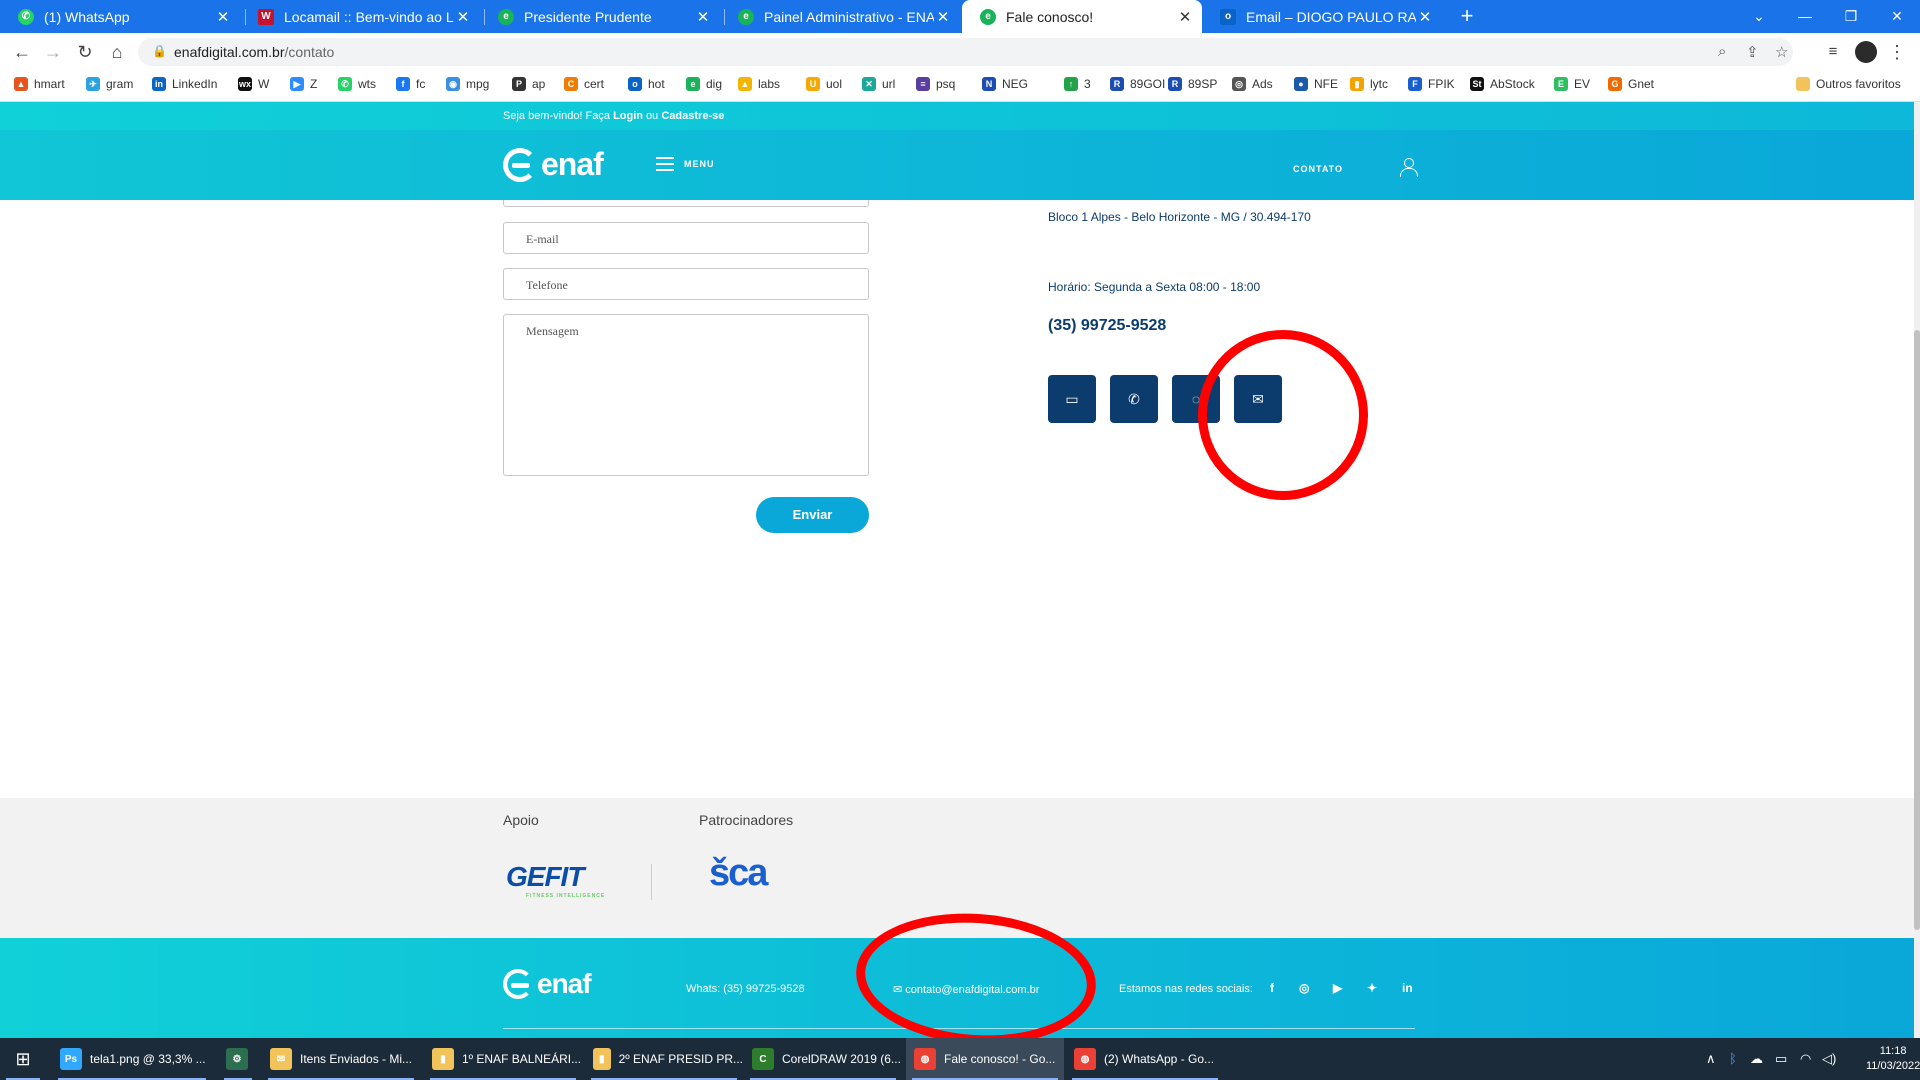 The height and width of the screenshot is (1080, 1920). I want to click on bookmark-url: ✕ url, so click(878, 84).